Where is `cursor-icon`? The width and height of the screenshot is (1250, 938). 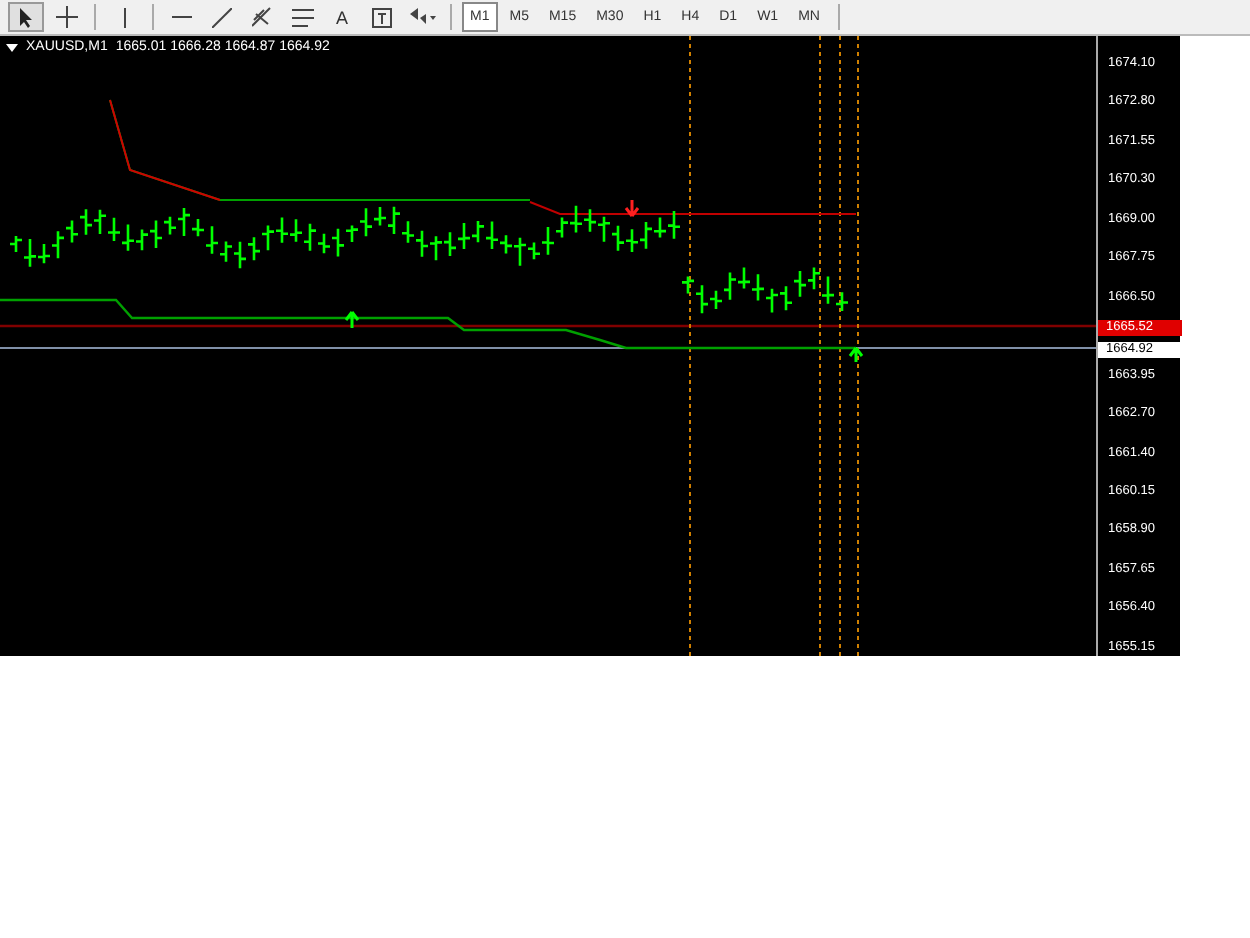
cursor-icon is located at coordinates (26, 17).